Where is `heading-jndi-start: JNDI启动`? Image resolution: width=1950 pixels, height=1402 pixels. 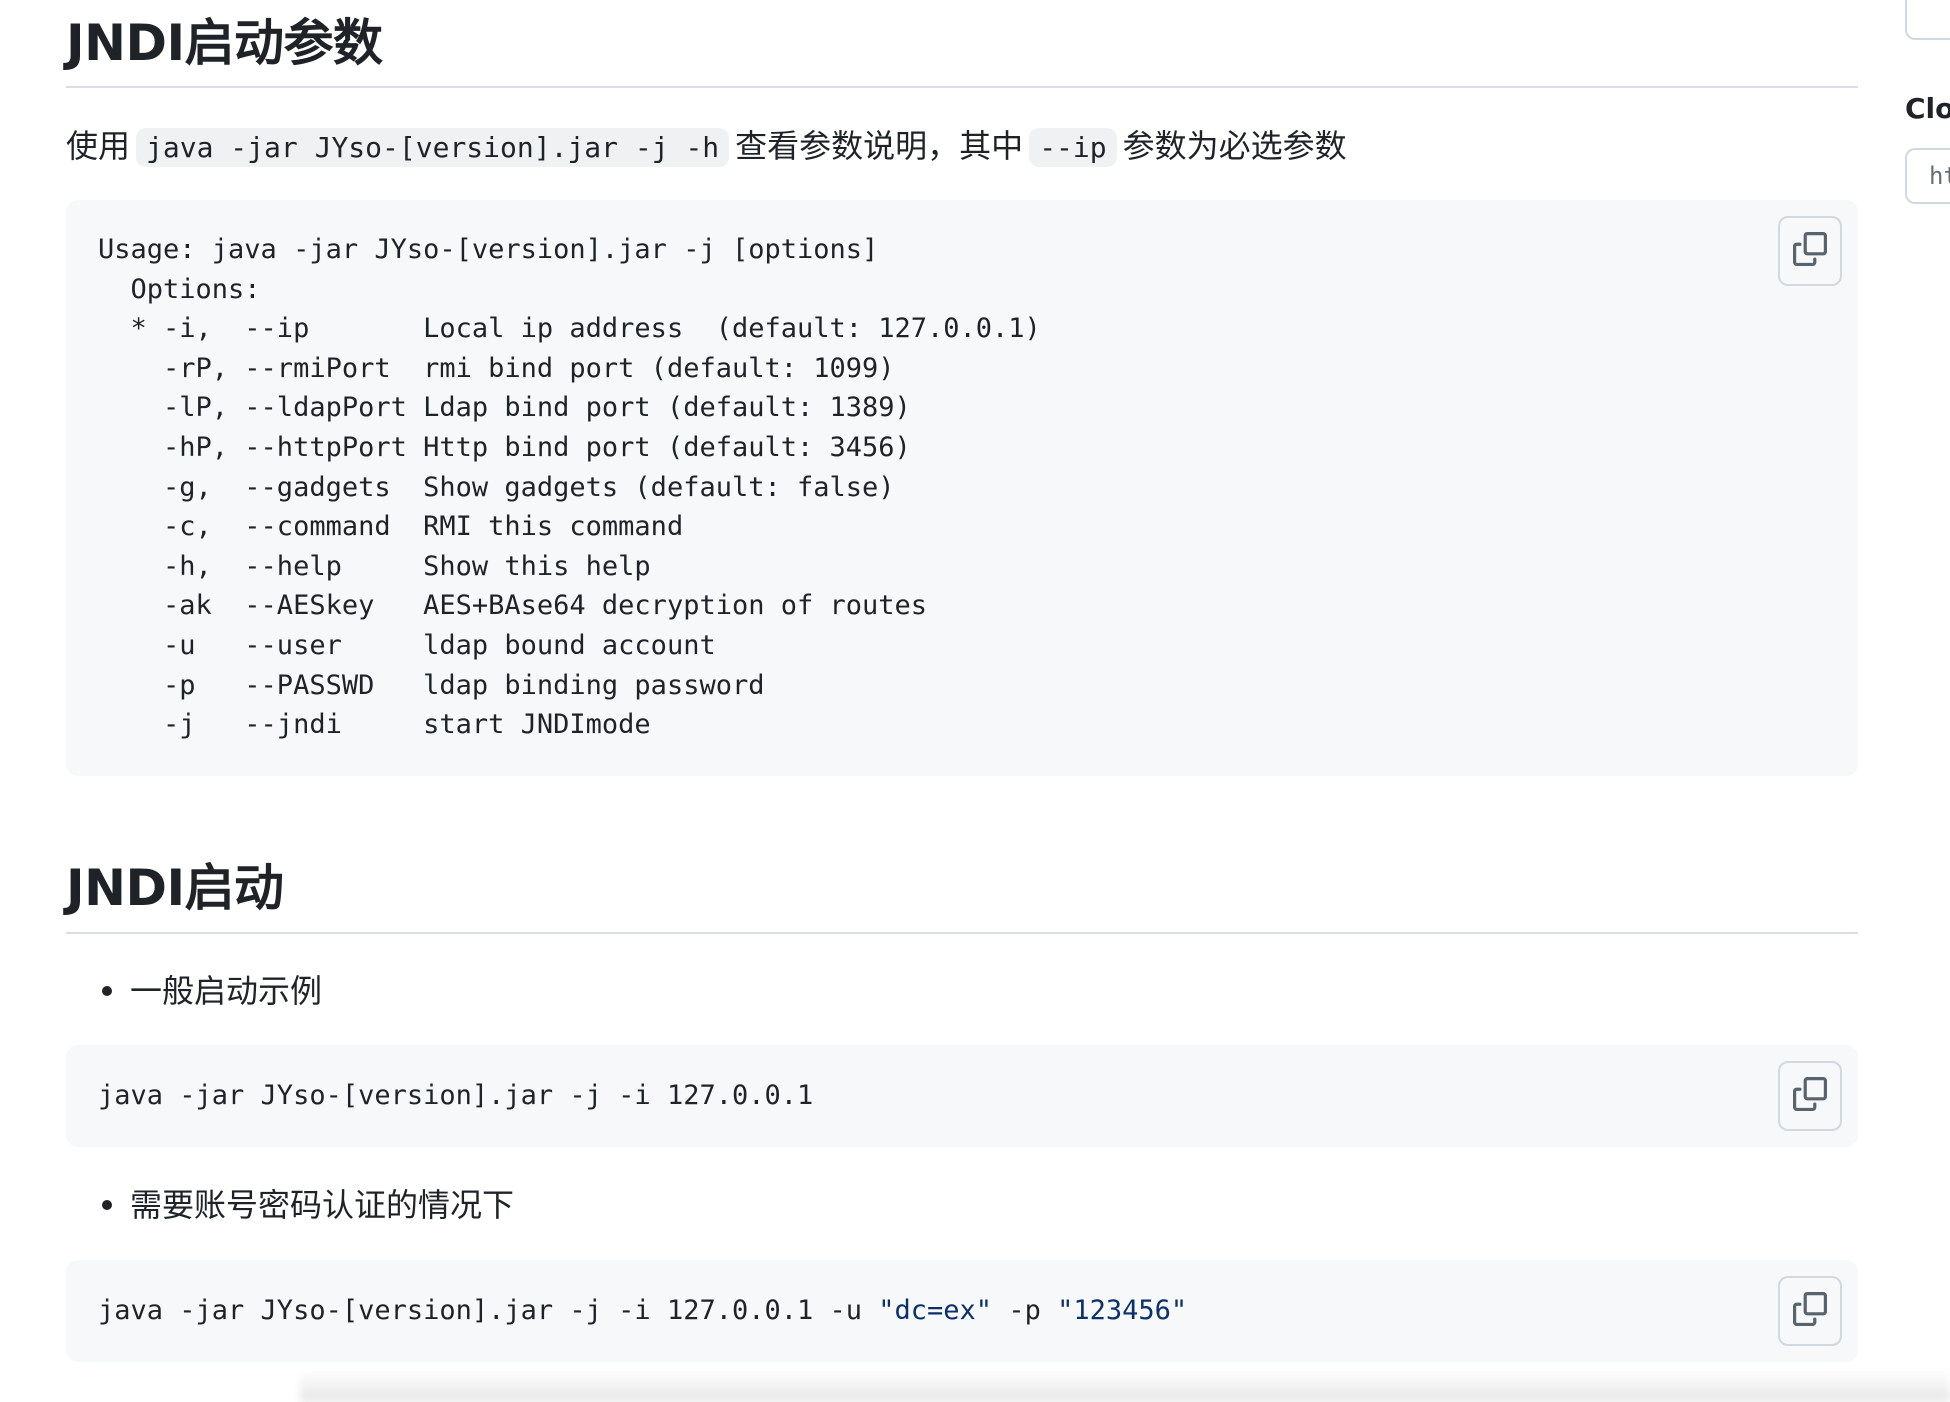 heading-jndi-start: JNDI启动 is located at coordinates (962, 893).